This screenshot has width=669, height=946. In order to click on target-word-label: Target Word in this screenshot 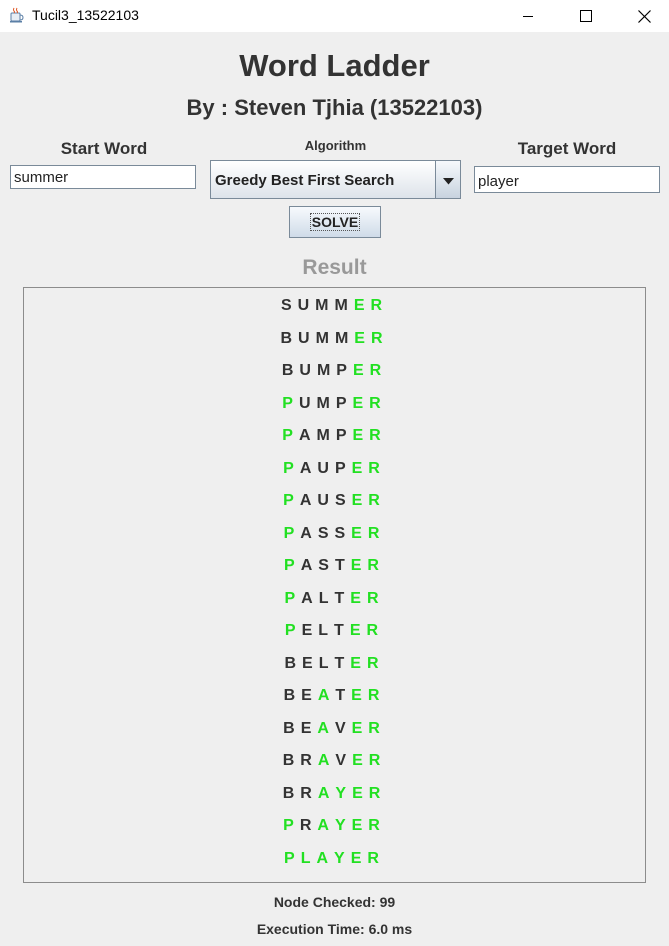, I will do `click(567, 148)`.